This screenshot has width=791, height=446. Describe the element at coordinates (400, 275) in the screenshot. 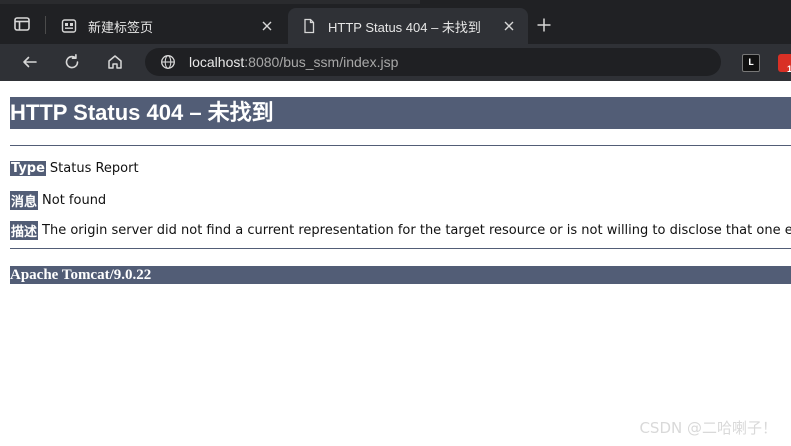

I see `server-version: Apache Tomcat/9.0.22` at that location.